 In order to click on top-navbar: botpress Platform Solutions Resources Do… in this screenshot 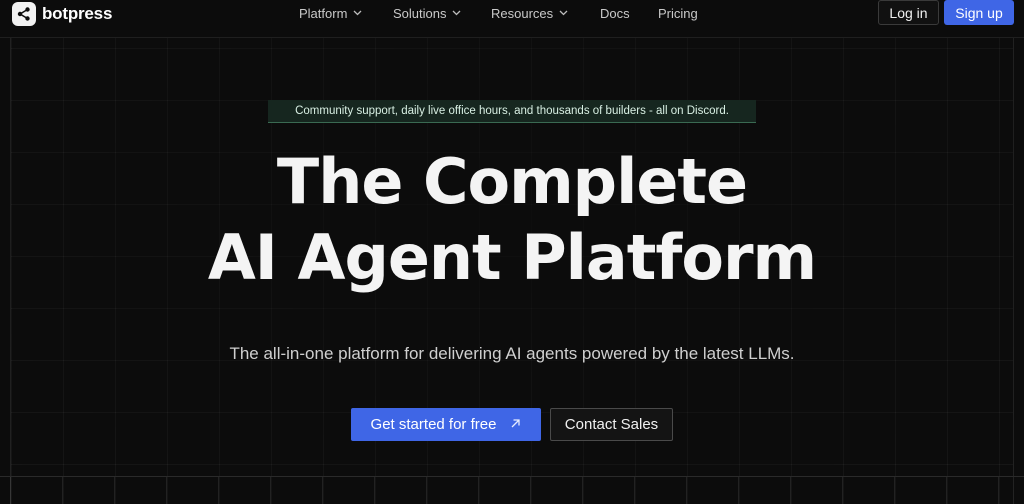, I will do `click(512, 19)`.